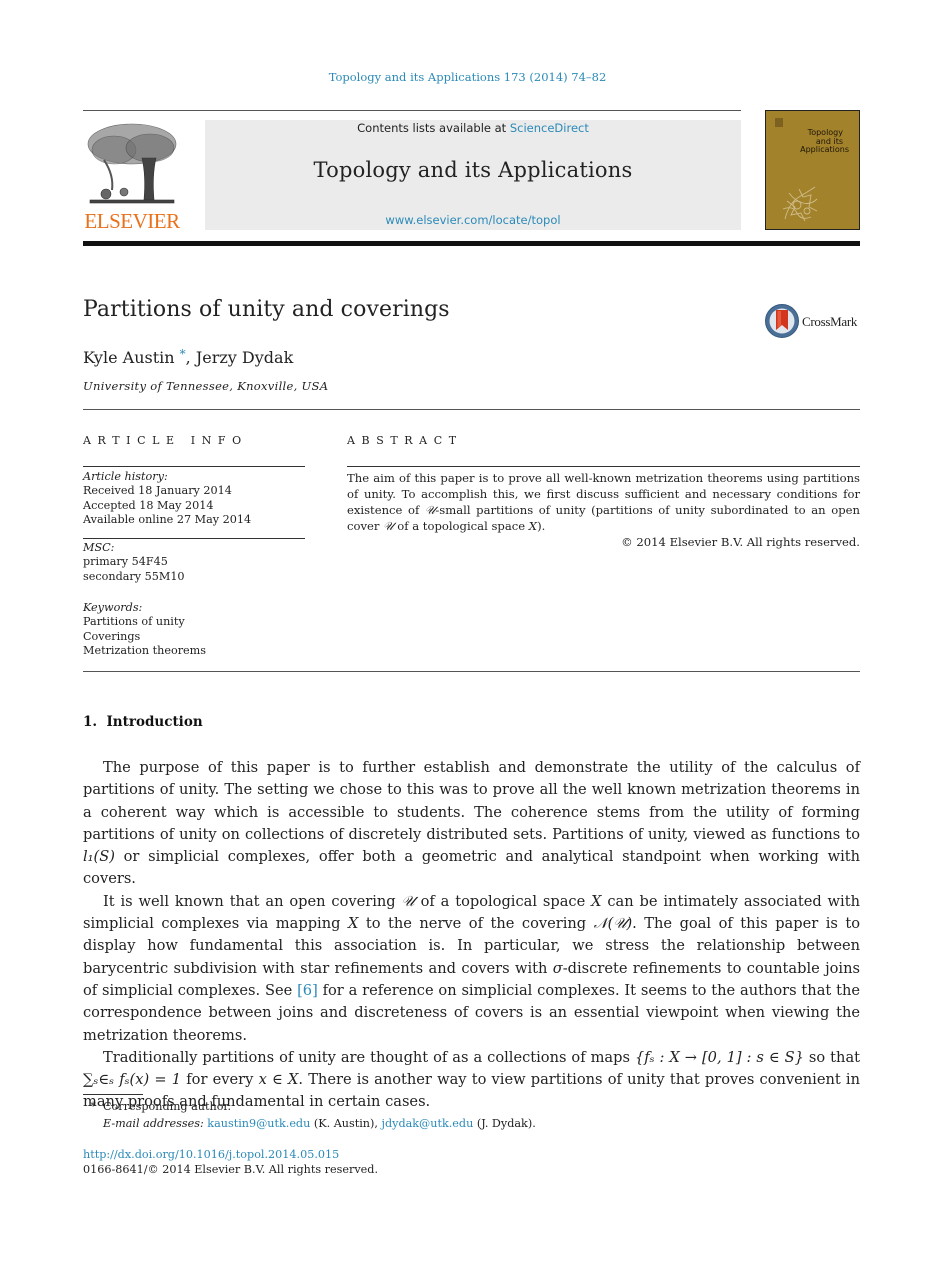 This screenshot has height=1266, width=935. I want to click on cover-emblem-icon, so click(779, 122).